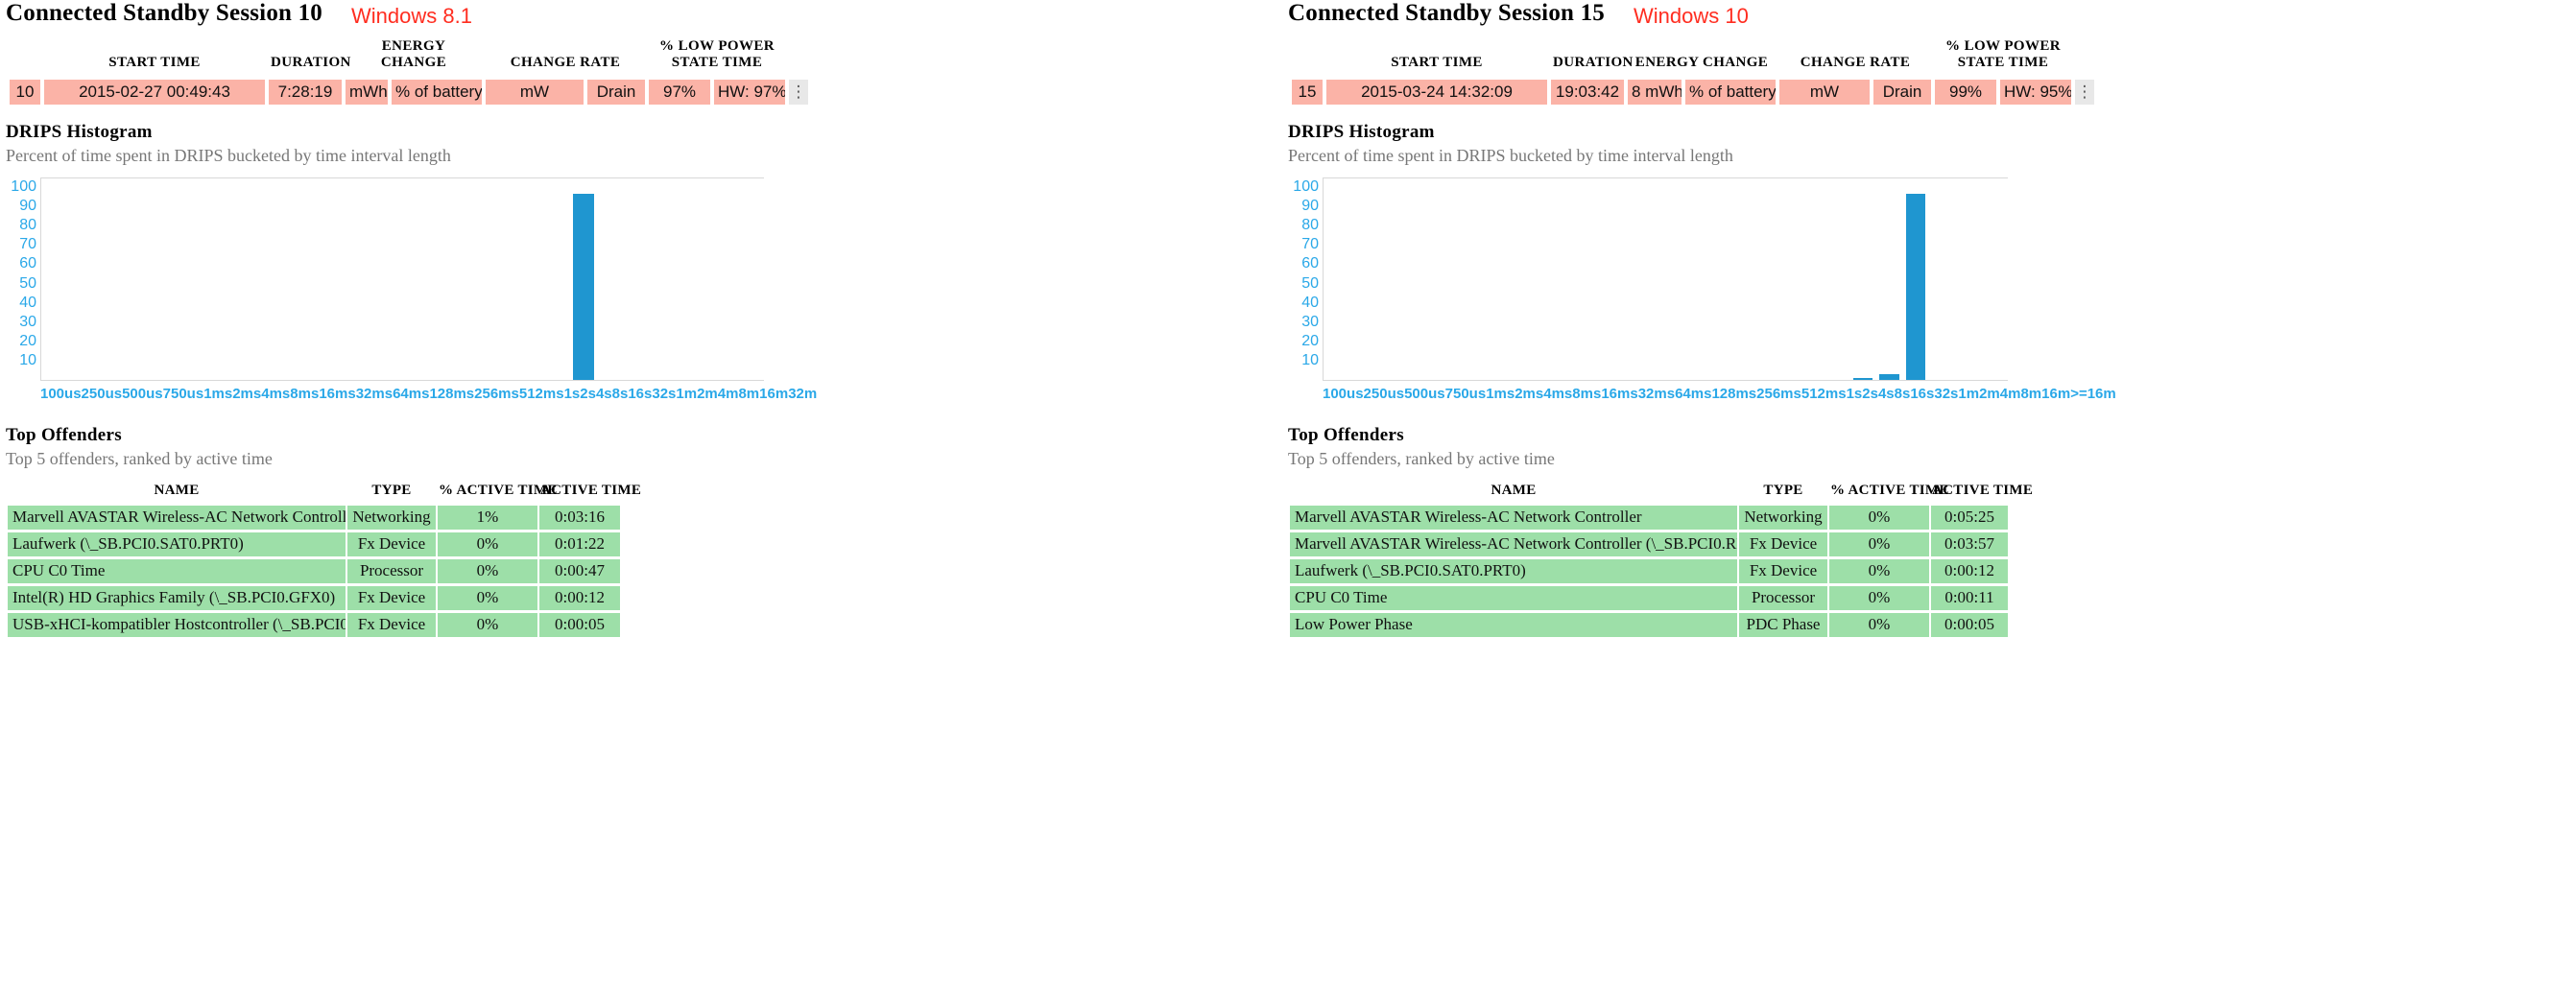  Describe the element at coordinates (1783, 490) in the screenshot. I see `col-type: TYPE` at that location.